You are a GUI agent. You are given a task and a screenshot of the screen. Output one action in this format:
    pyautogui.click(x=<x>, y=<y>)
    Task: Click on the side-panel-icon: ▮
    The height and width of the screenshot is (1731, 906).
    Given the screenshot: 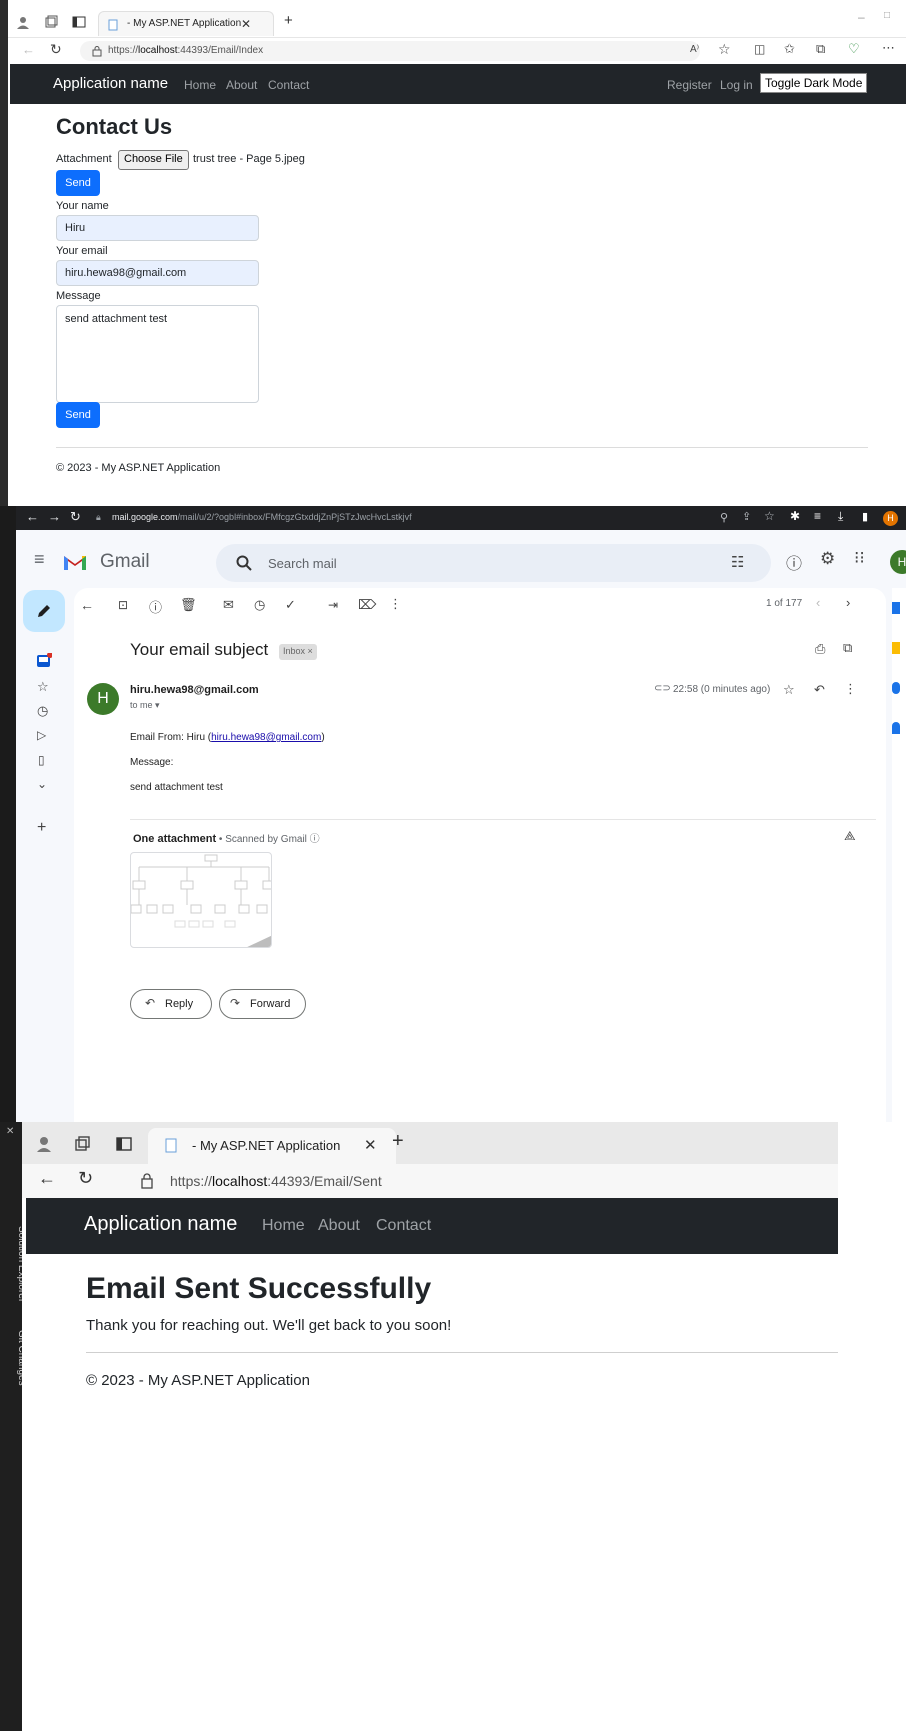 What is the action you would take?
    pyautogui.click(x=865, y=516)
    